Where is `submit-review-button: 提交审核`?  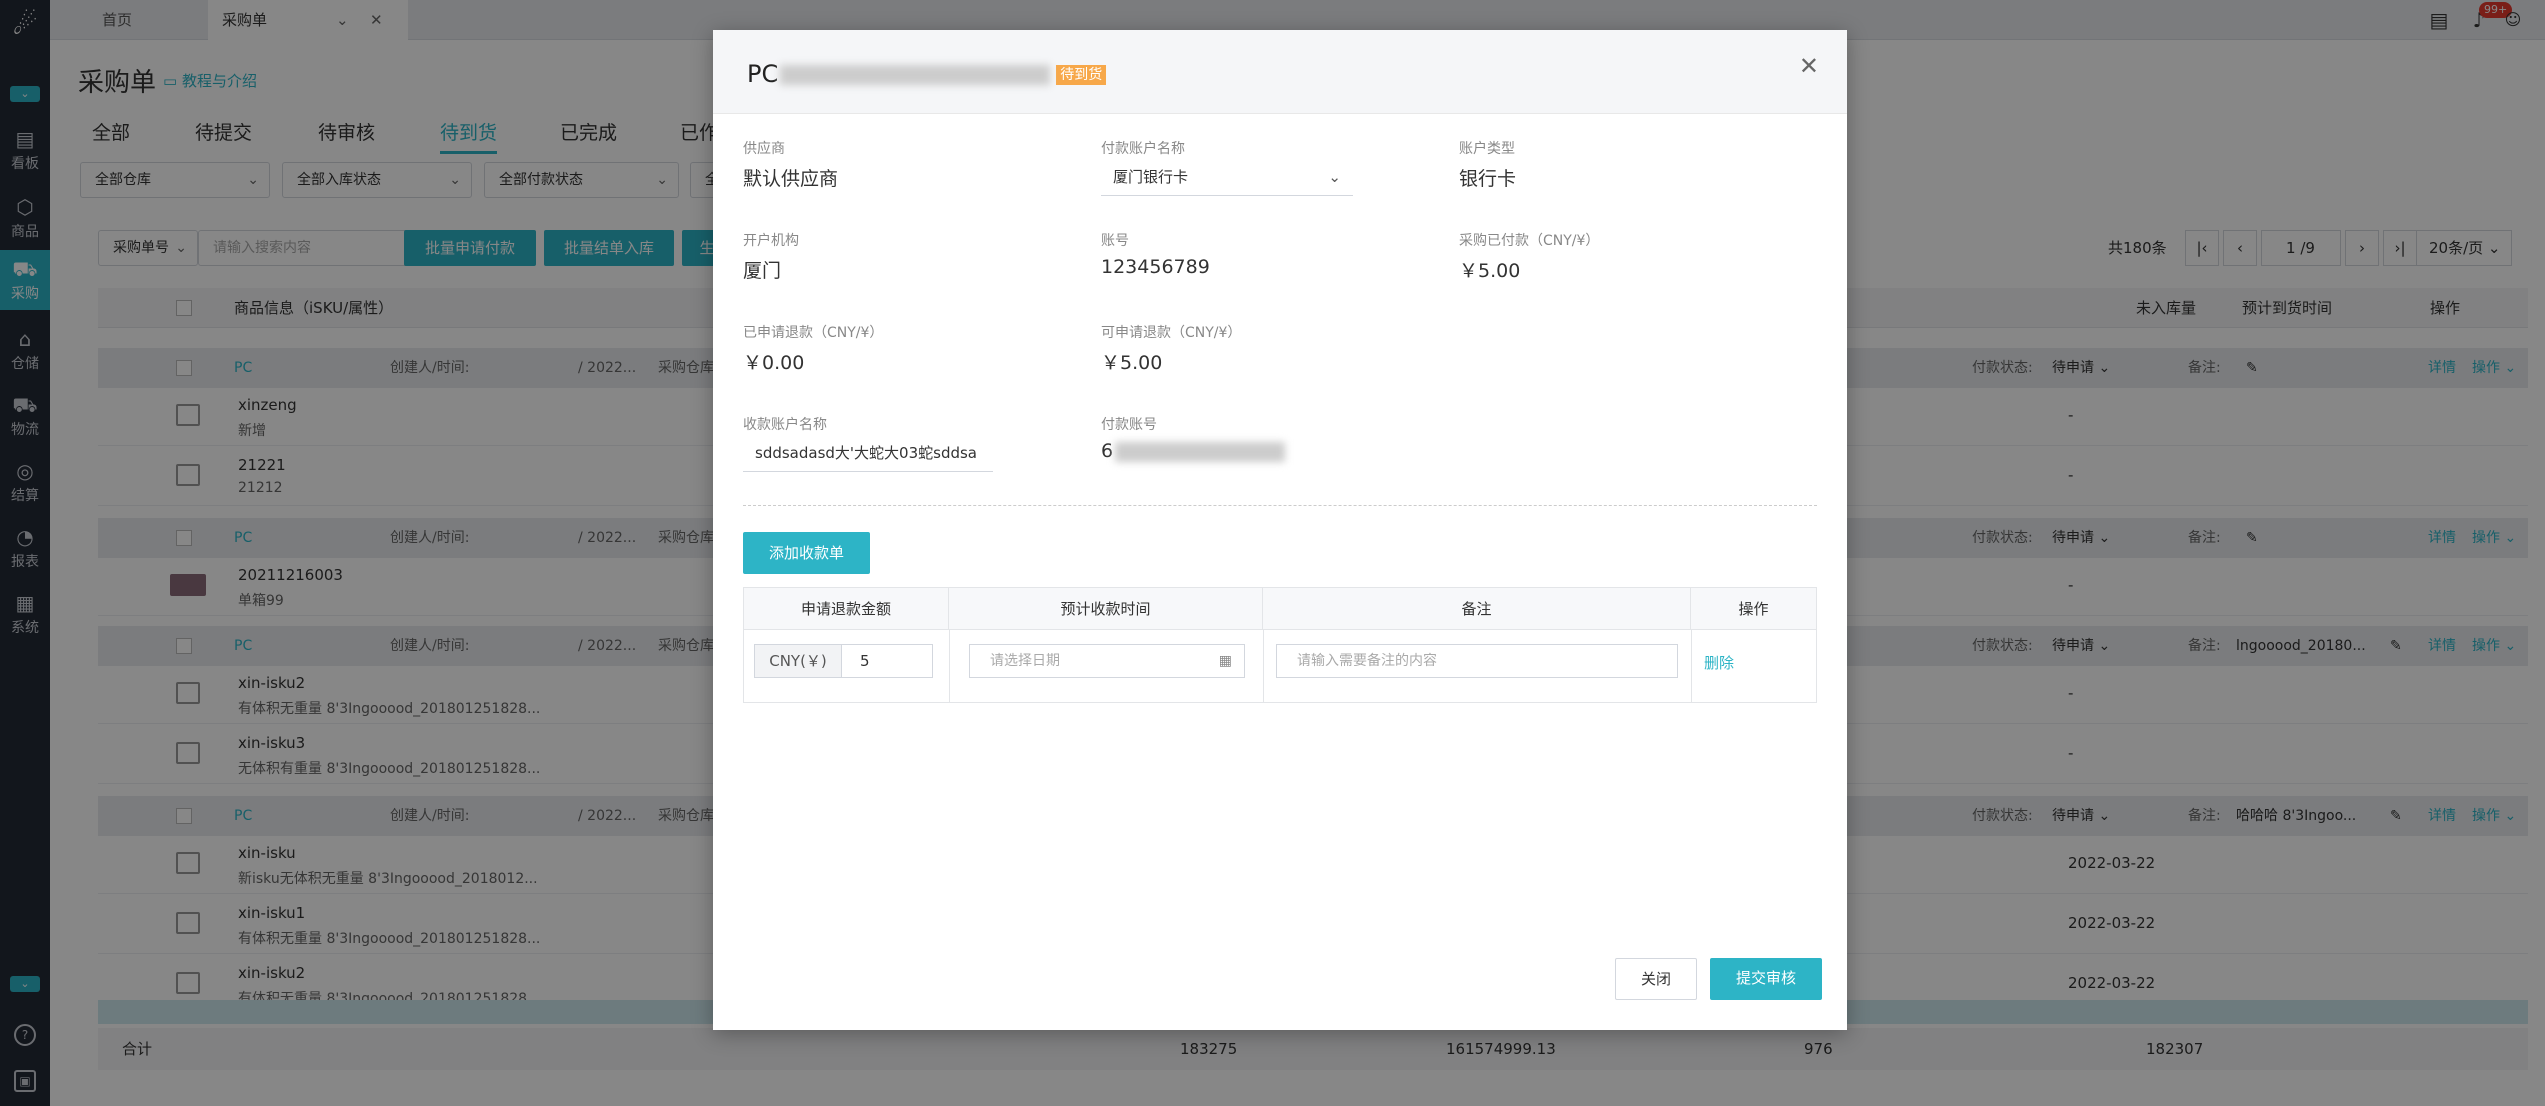 submit-review-button: 提交审核 is located at coordinates (1766, 979).